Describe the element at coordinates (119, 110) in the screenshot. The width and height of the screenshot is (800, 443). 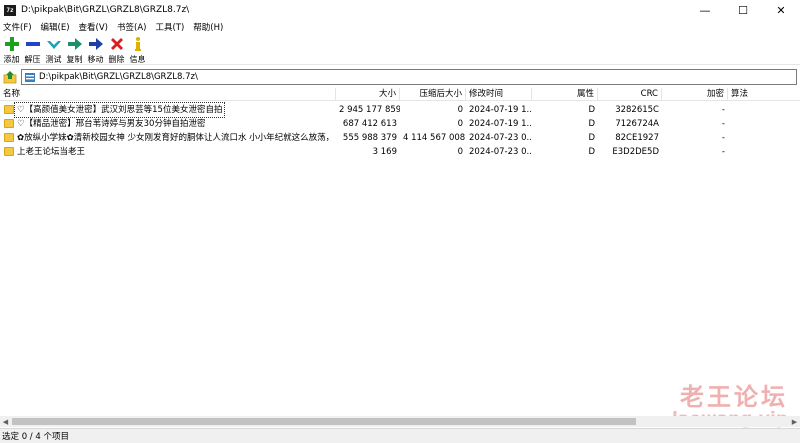
I see `file-name: ♡【高颜值美女泄密】武汉刘思芸等15位美女泄密自拍` at that location.